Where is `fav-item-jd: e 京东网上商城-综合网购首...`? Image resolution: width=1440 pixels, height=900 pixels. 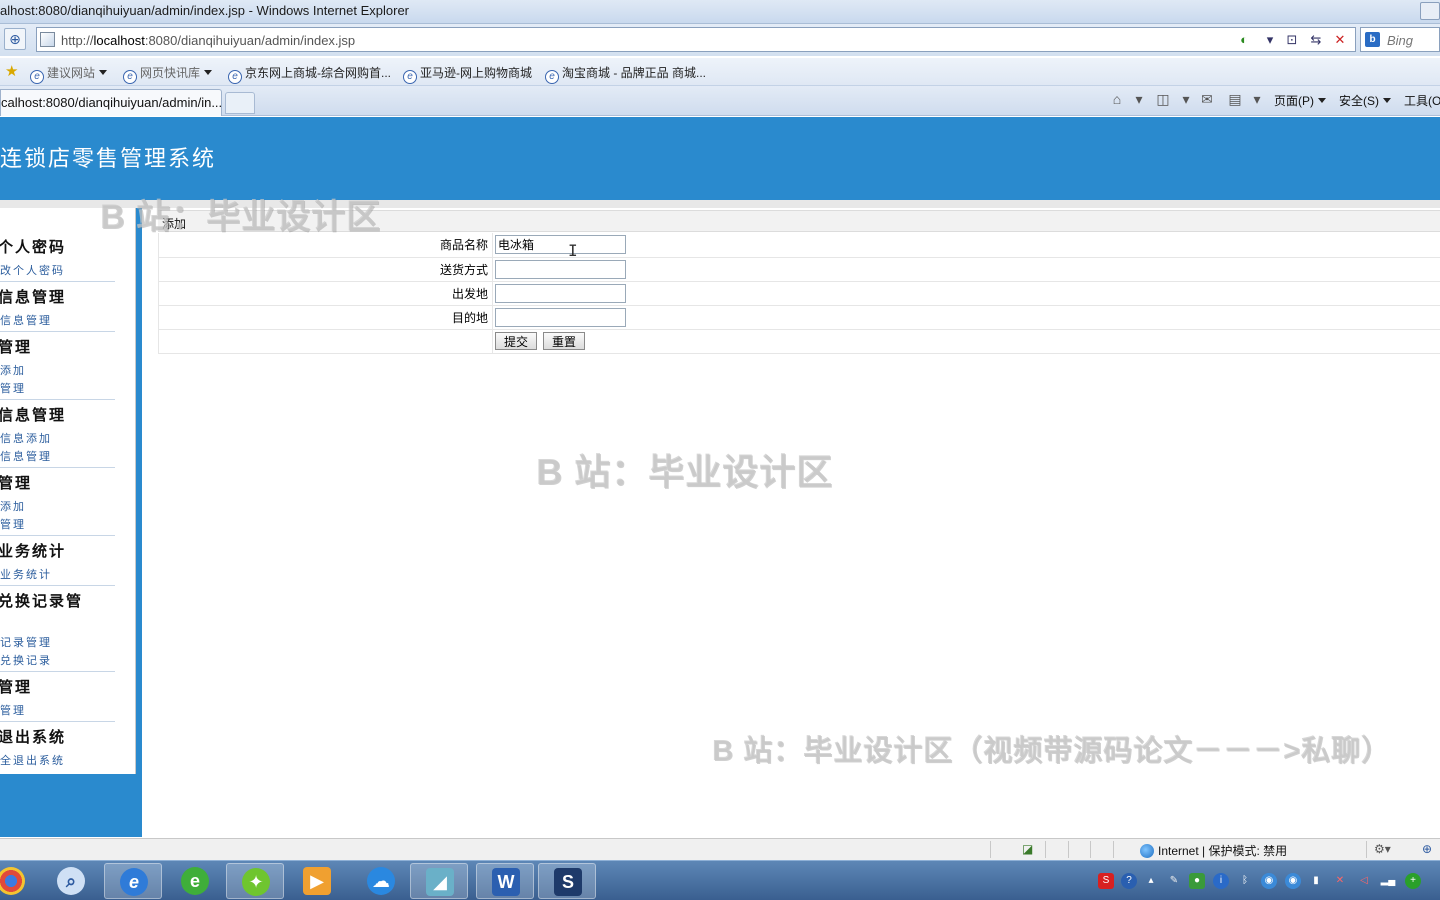
fav-item-jd: e 京东网上商城-综合网购首... is located at coordinates (309, 74).